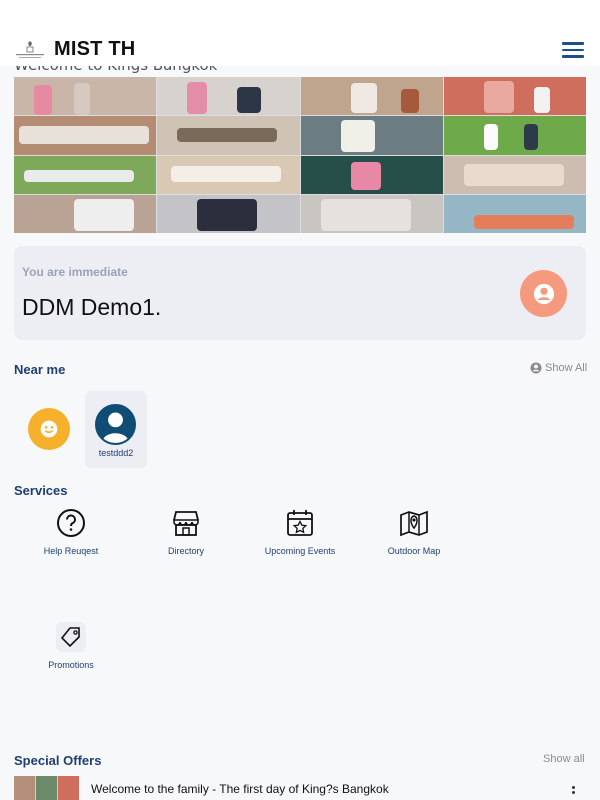 This screenshot has height=800, width=600. What do you see at coordinates (116, 453) in the screenshot?
I see `person-name: testddd2` at bounding box center [116, 453].